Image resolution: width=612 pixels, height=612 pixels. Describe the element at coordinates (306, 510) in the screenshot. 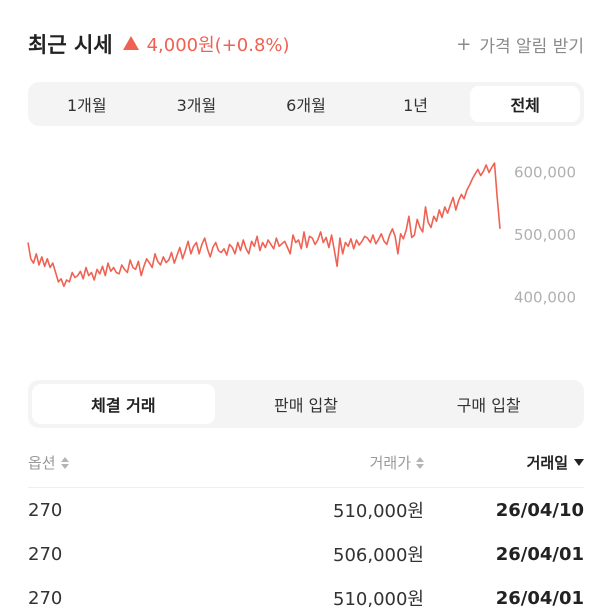

I see `table-row: 270 510,000원 26/04/10` at that location.